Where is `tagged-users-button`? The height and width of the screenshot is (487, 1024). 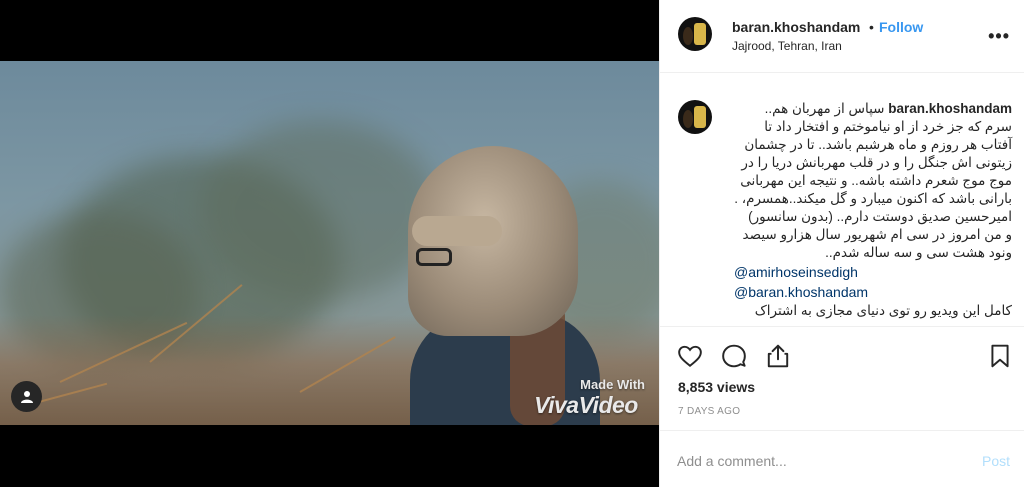
tagged-users-button is located at coordinates (26, 396).